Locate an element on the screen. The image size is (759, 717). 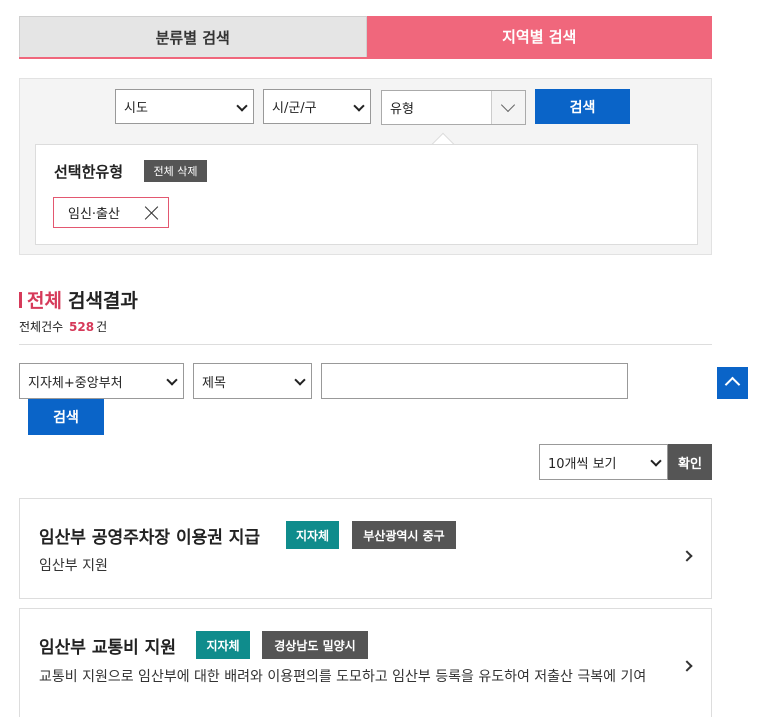
type-dropdown-value: 유형 is located at coordinates (402, 109).